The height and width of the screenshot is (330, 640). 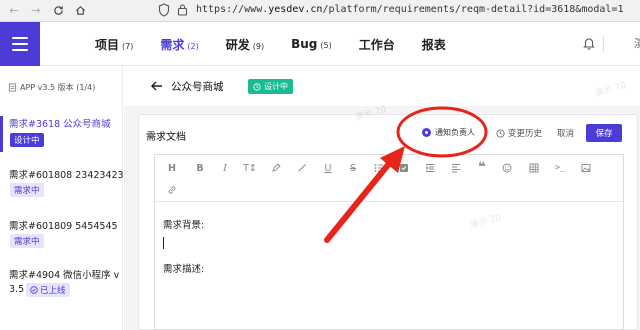 I want to click on table-icon, so click(x=534, y=168).